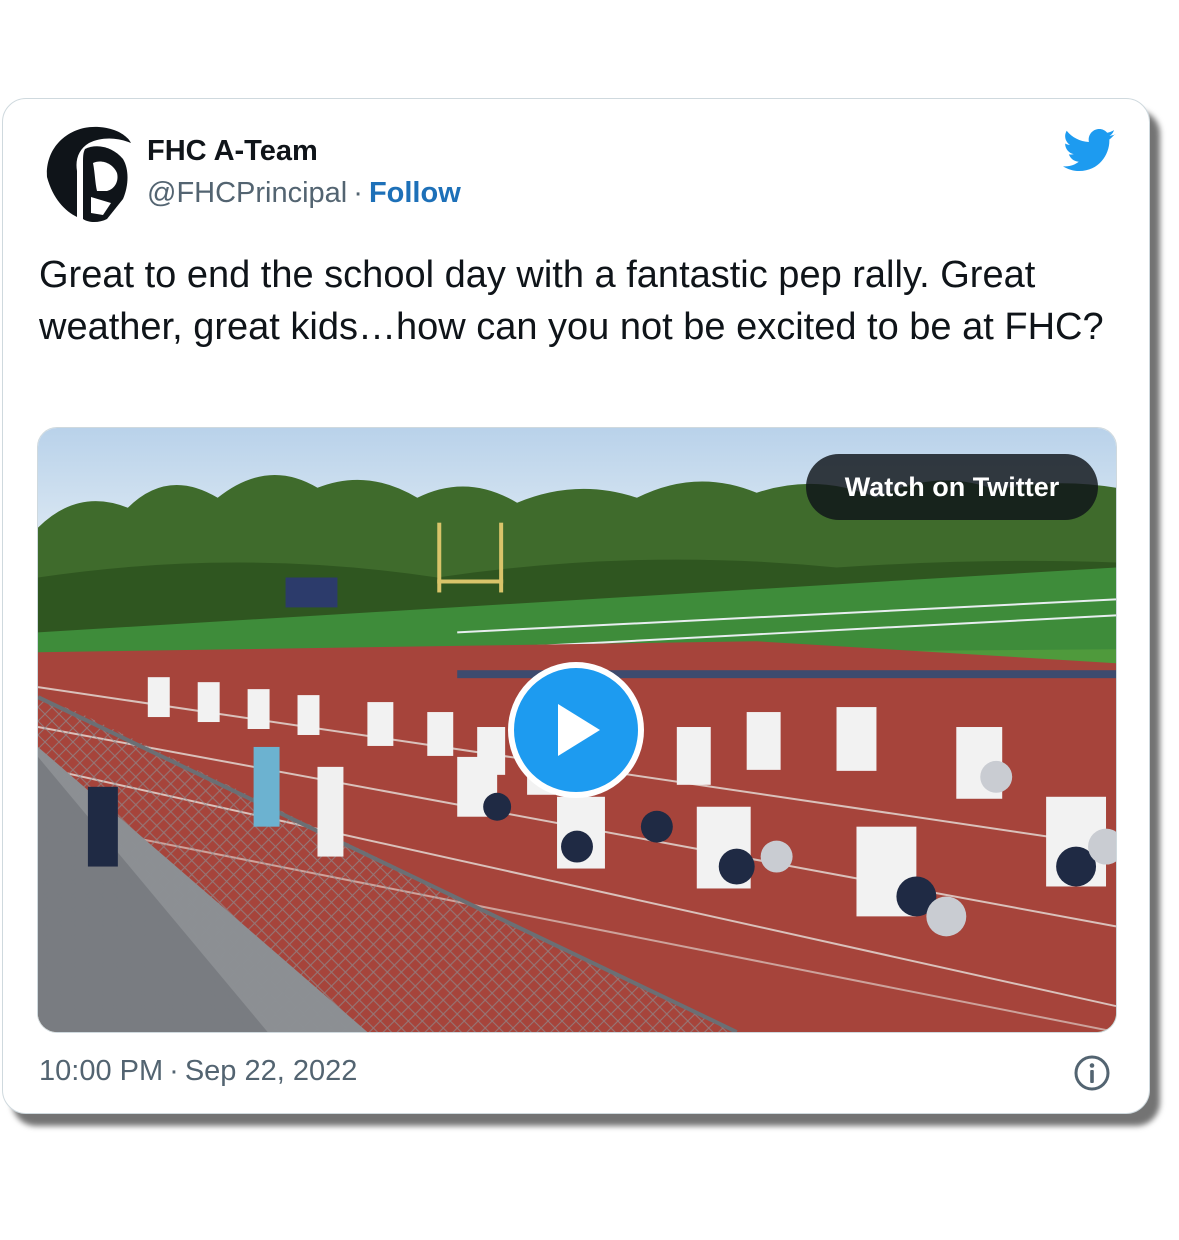  I want to click on tweet-date: Sep 22, 2022, so click(271, 1071).